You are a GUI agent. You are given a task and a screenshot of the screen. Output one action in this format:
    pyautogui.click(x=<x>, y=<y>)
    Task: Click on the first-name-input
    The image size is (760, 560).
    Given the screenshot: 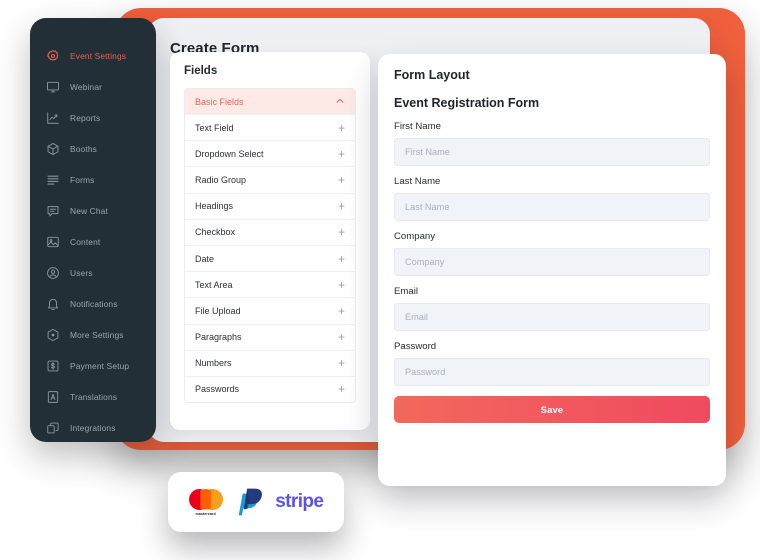 What is the action you would take?
    pyautogui.click(x=552, y=152)
    